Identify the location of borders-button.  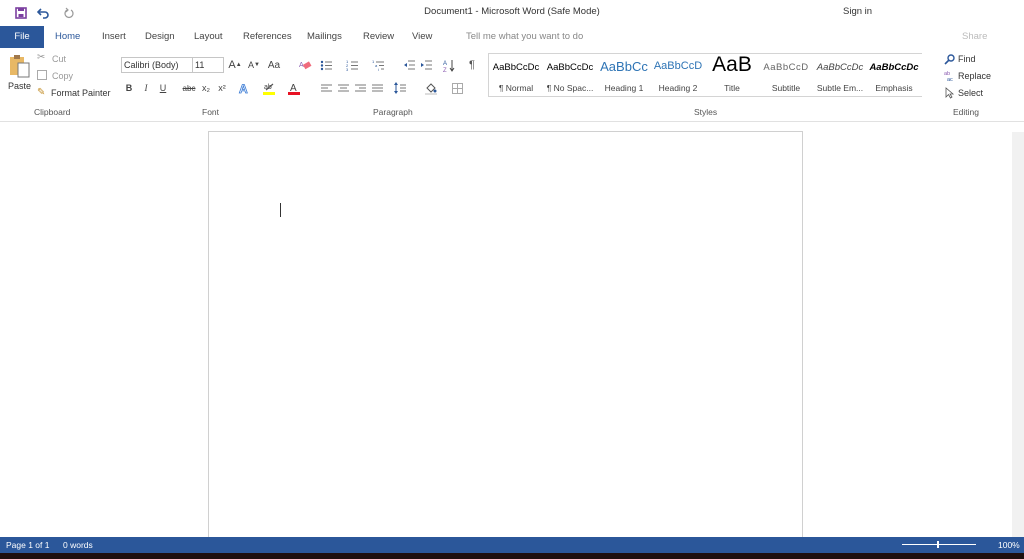
(457, 88).